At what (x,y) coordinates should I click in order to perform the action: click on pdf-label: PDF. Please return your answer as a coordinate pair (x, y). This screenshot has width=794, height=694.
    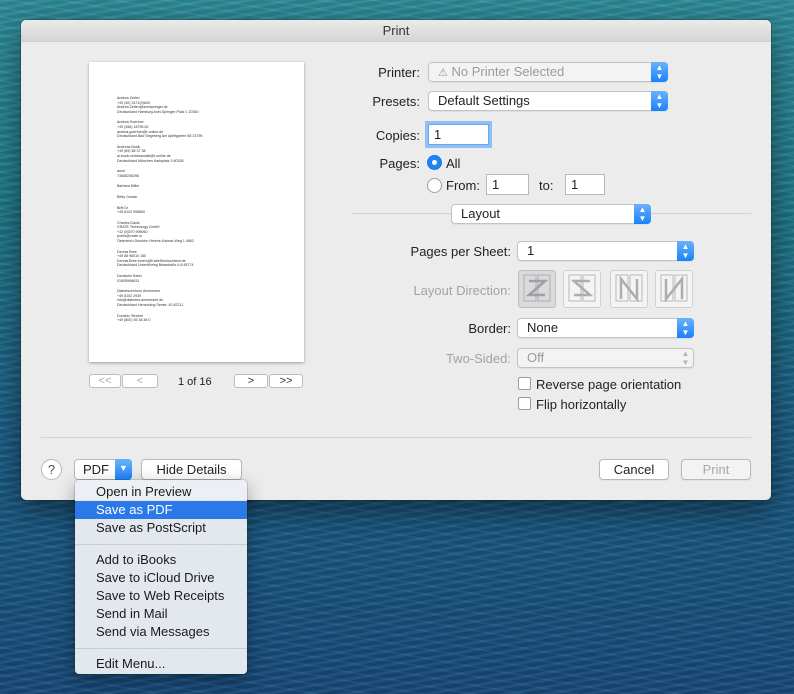
    Looking at the image, I should click on (96, 469).